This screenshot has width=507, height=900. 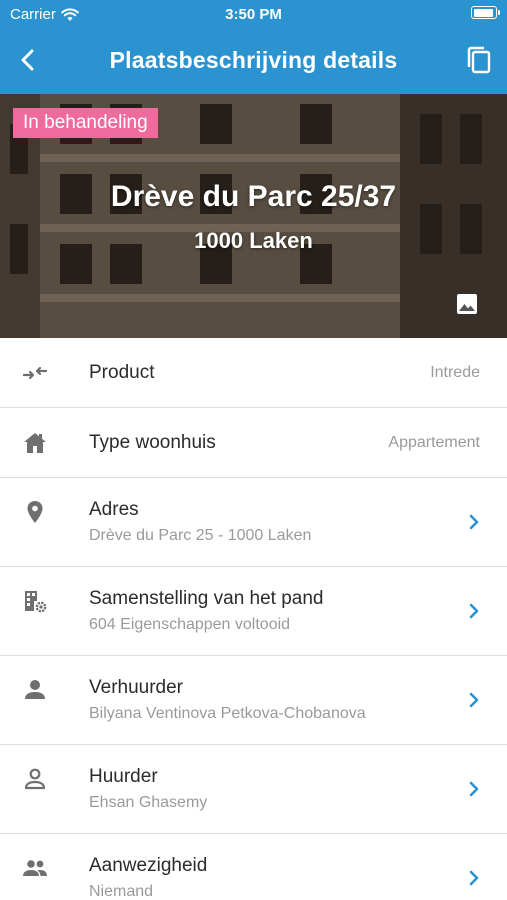 I want to click on page-title: Plaatsbeschrijving details, so click(x=253, y=60).